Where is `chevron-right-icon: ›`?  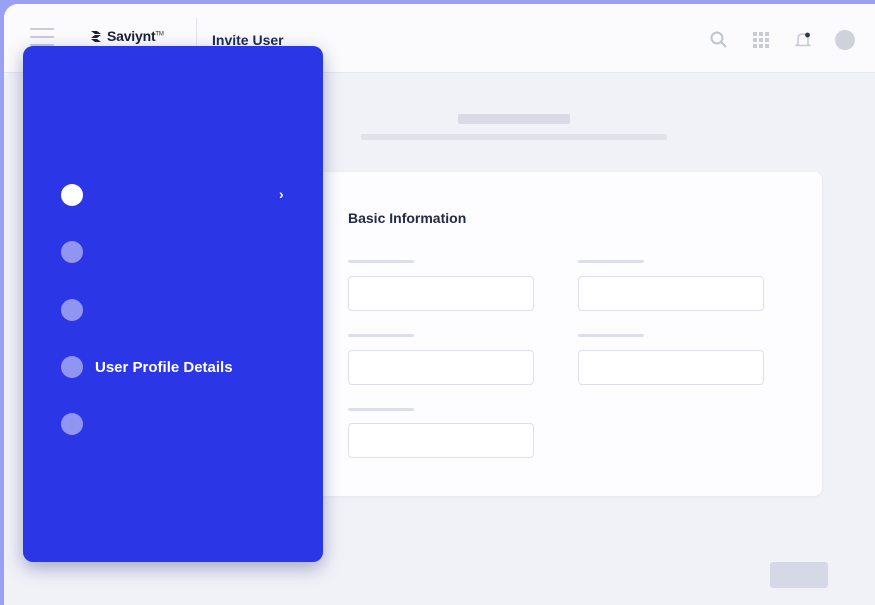
chevron-right-icon: › is located at coordinates (281, 194).